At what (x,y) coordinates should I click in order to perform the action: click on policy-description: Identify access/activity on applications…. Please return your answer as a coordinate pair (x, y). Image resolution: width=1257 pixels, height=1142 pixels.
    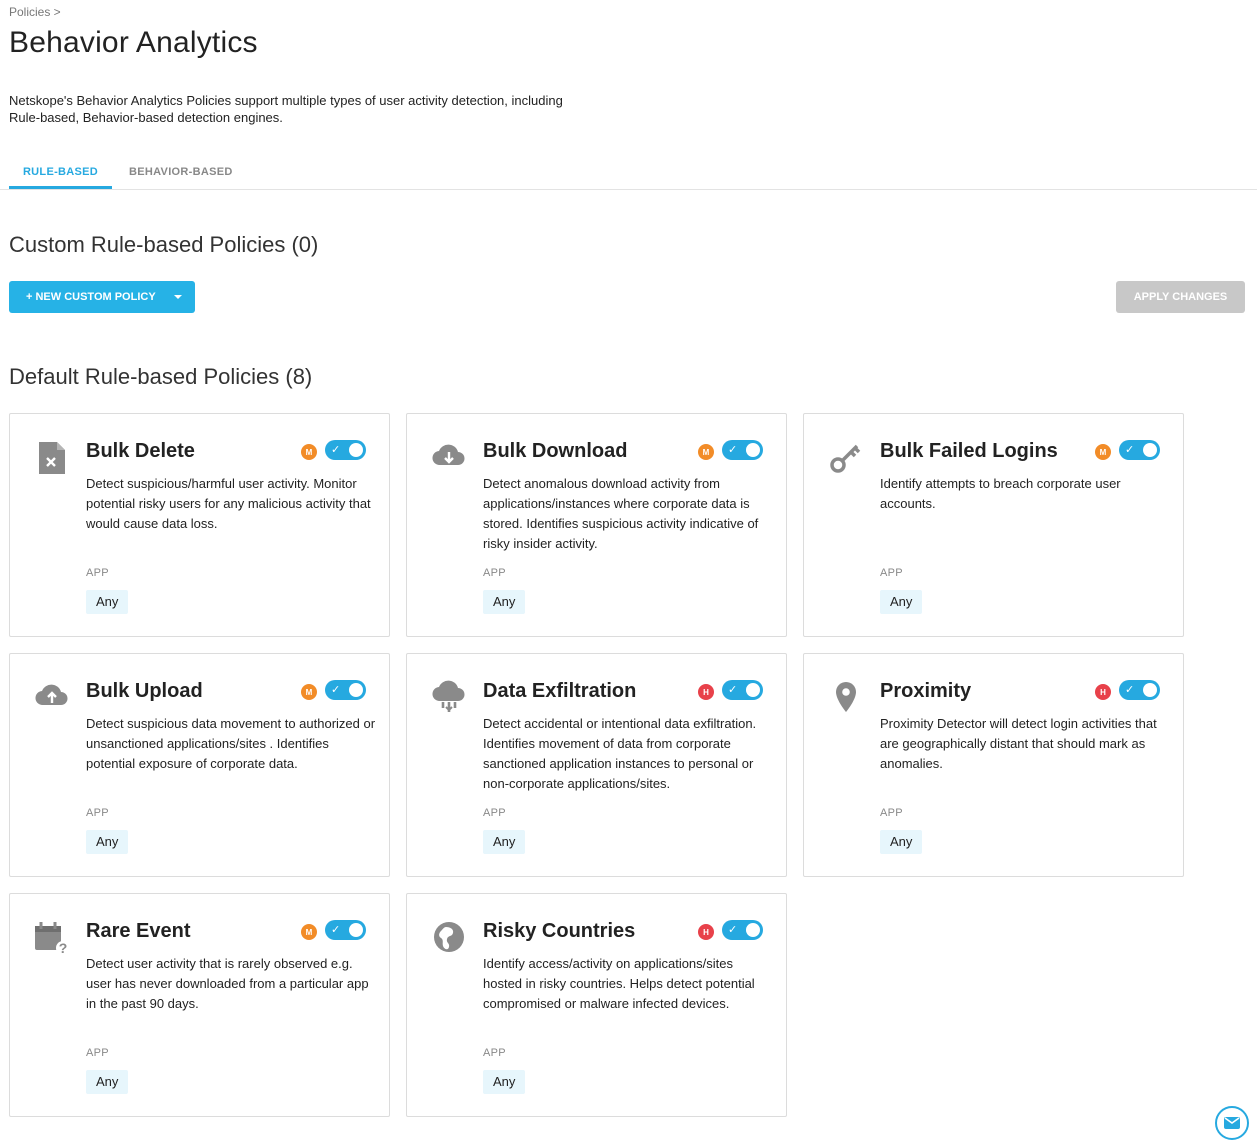
    Looking at the image, I should click on (619, 983).